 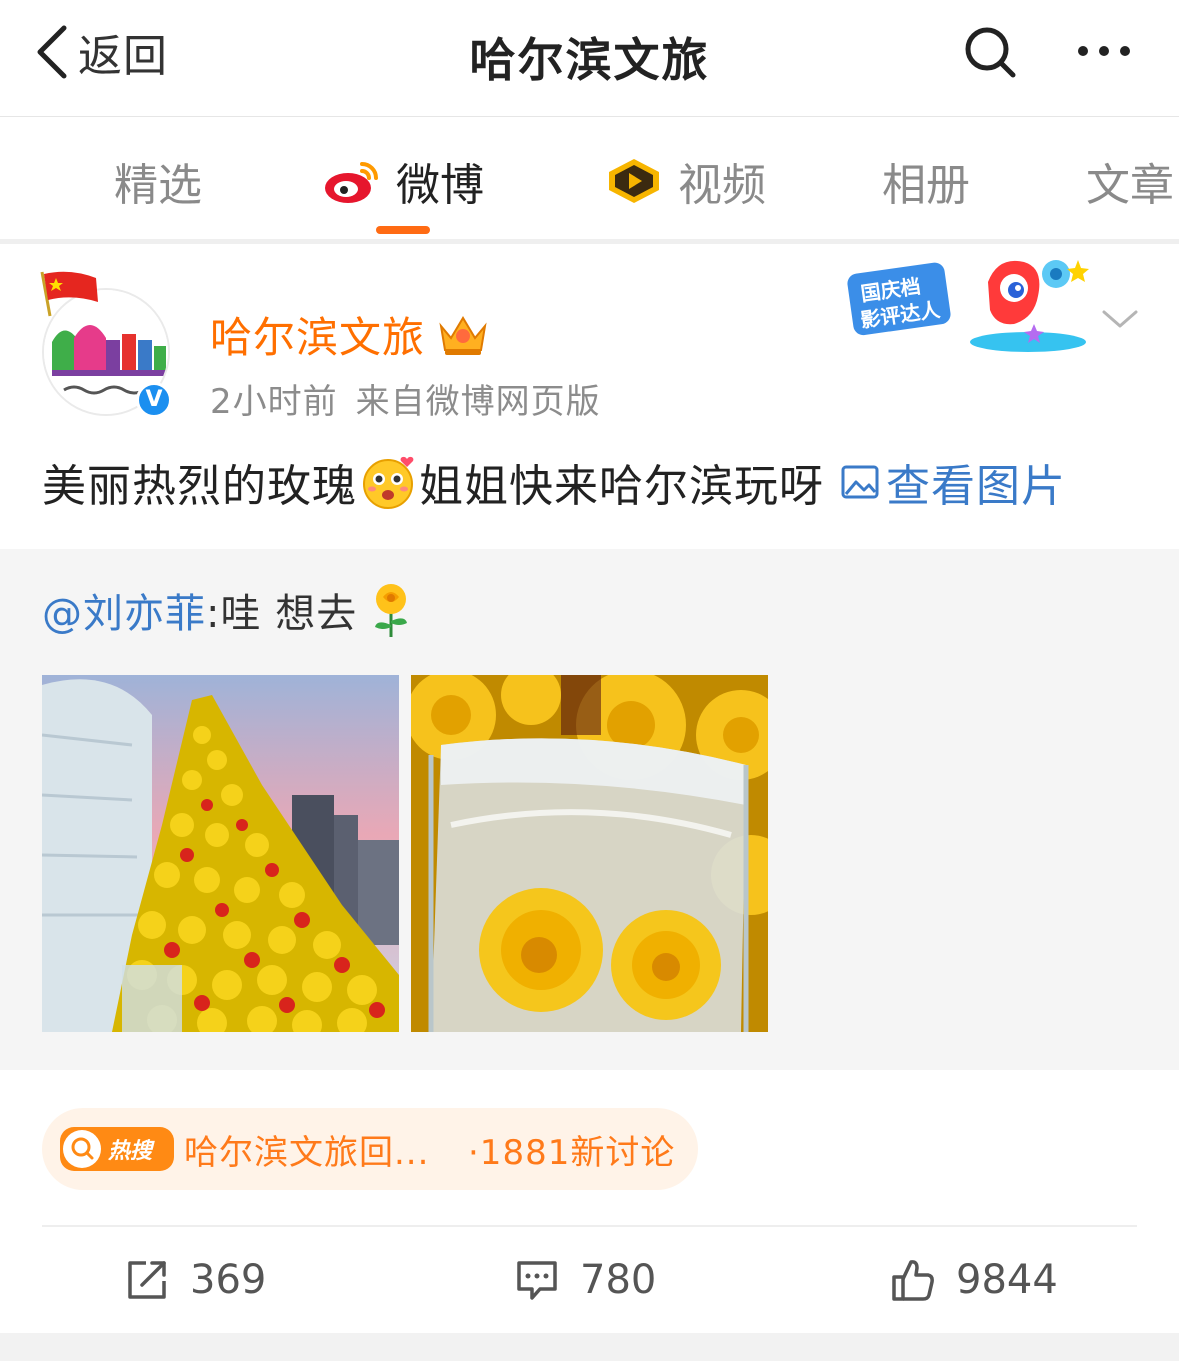 I want to click on mention-link: @刘亦菲, so click(x=124, y=610).